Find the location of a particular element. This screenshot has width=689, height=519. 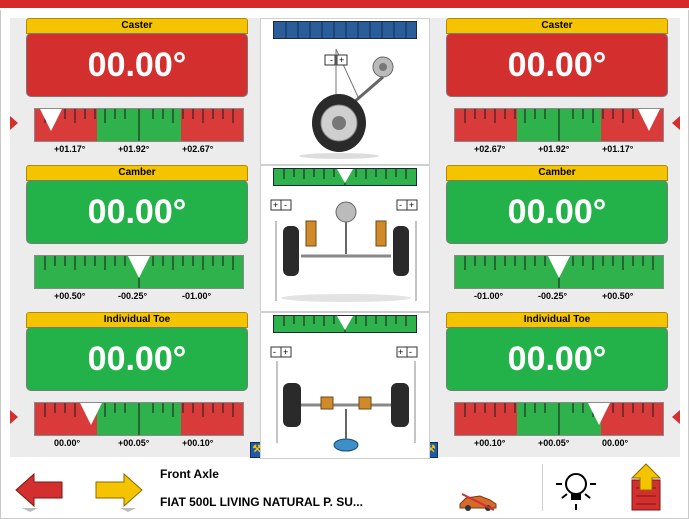

forward-button is located at coordinates (118, 487).